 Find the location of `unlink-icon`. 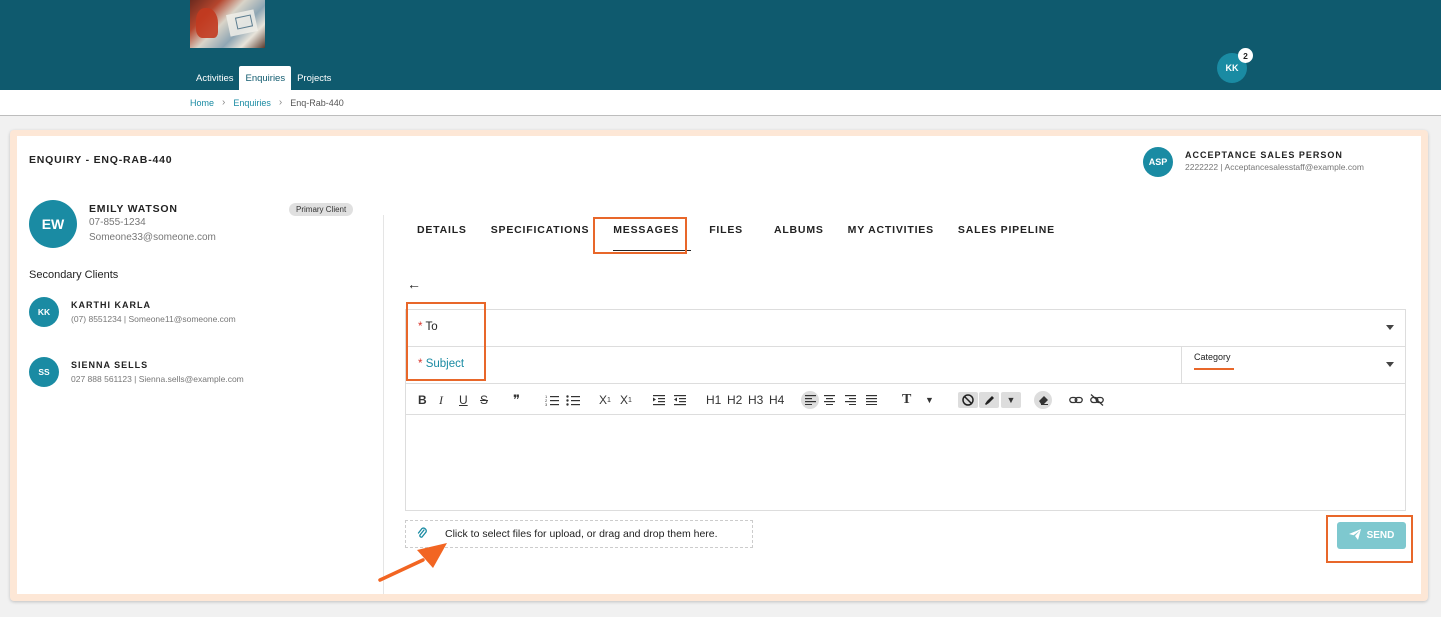

unlink-icon is located at coordinates (1097, 400).